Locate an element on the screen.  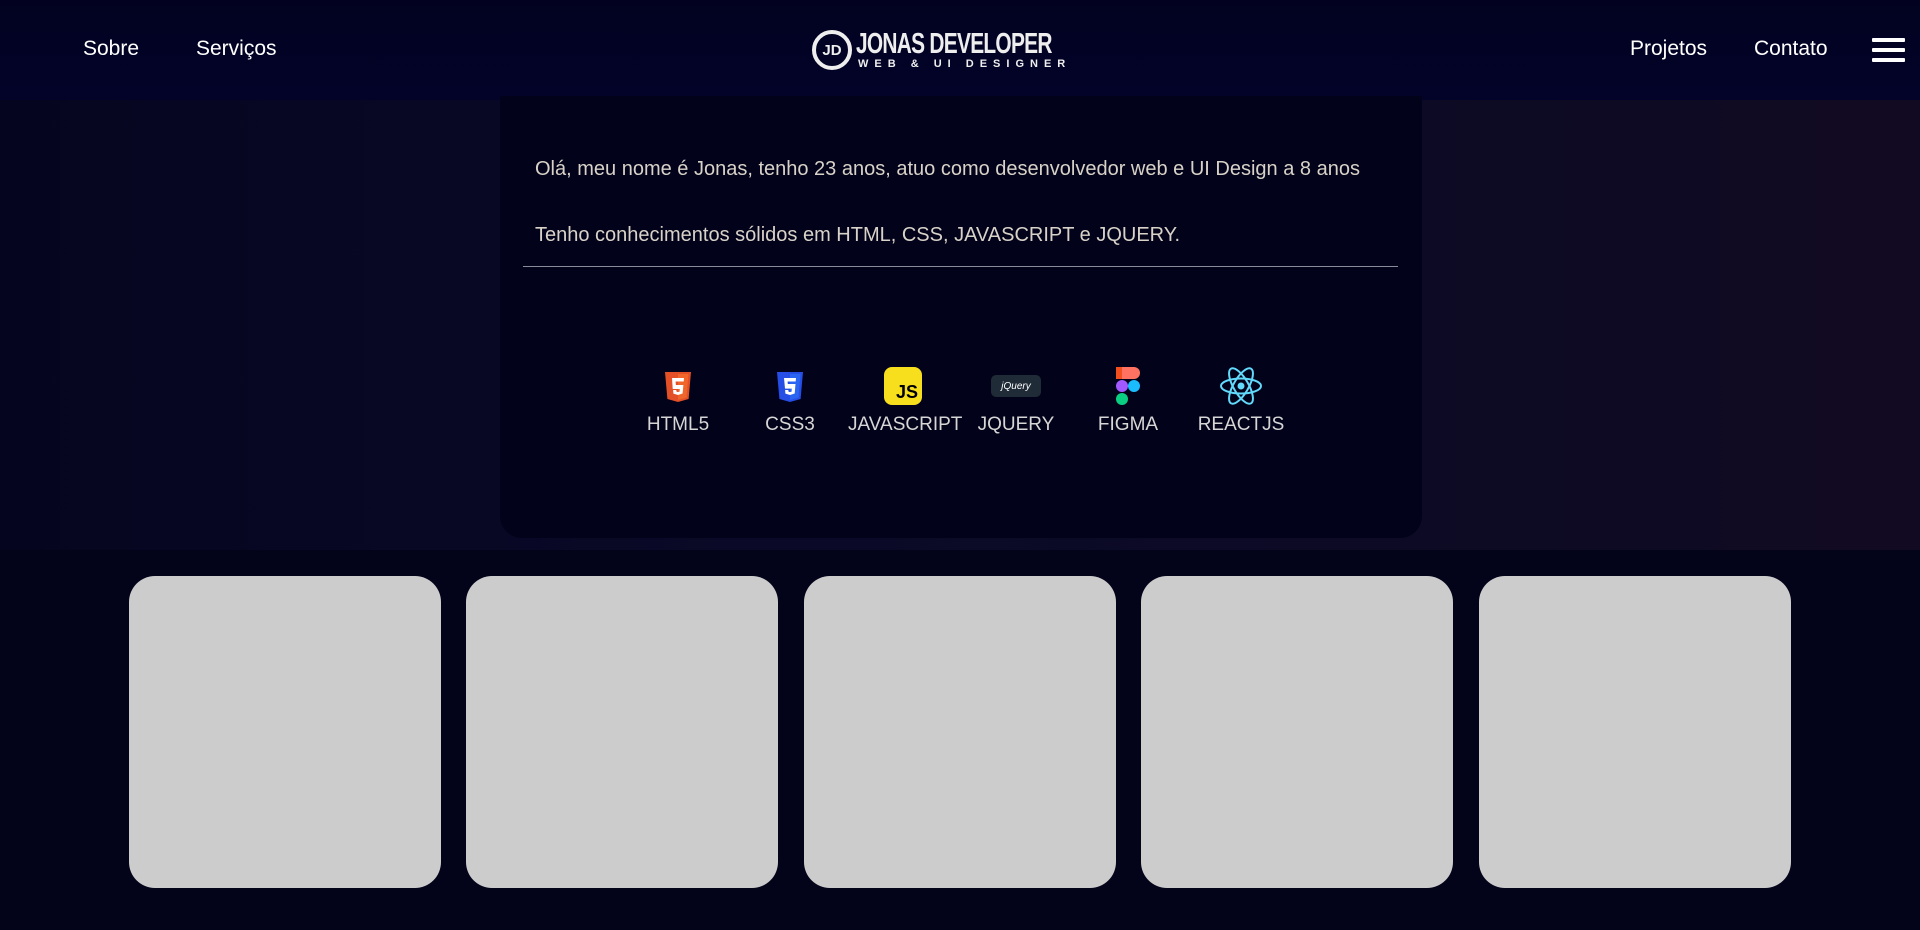
skill-reactjs: REACTJS is located at coordinates (1241, 401).